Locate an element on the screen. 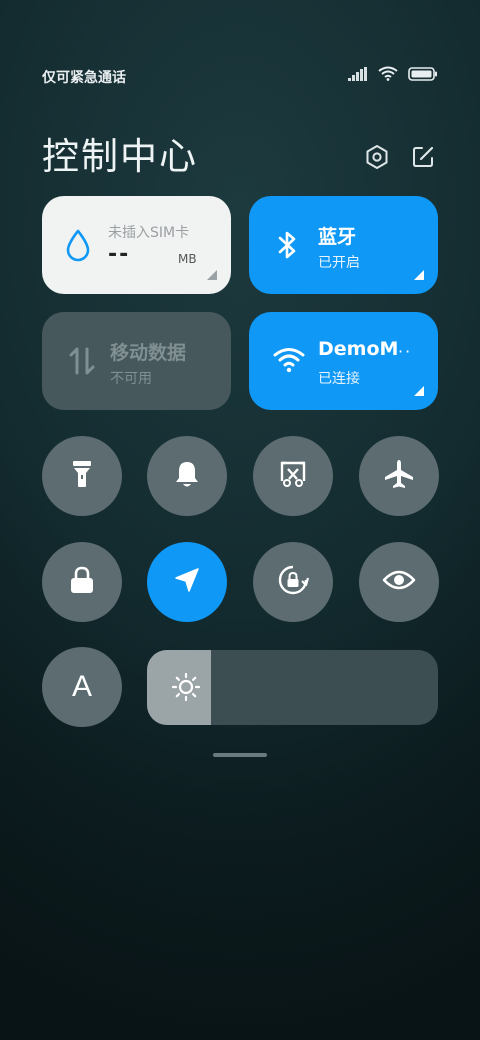 The image size is (480, 1040). bluetooth-tile: 蓝牙 已开启 is located at coordinates (343, 245).